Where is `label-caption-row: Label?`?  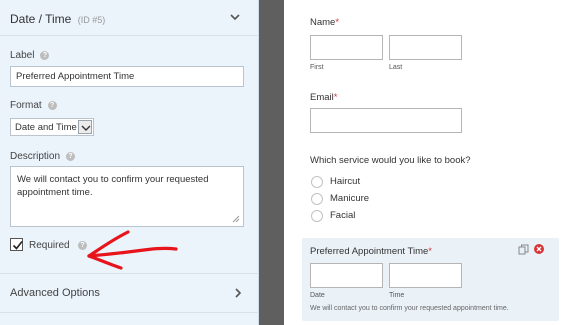
label-caption-row: Label? is located at coordinates (30, 55).